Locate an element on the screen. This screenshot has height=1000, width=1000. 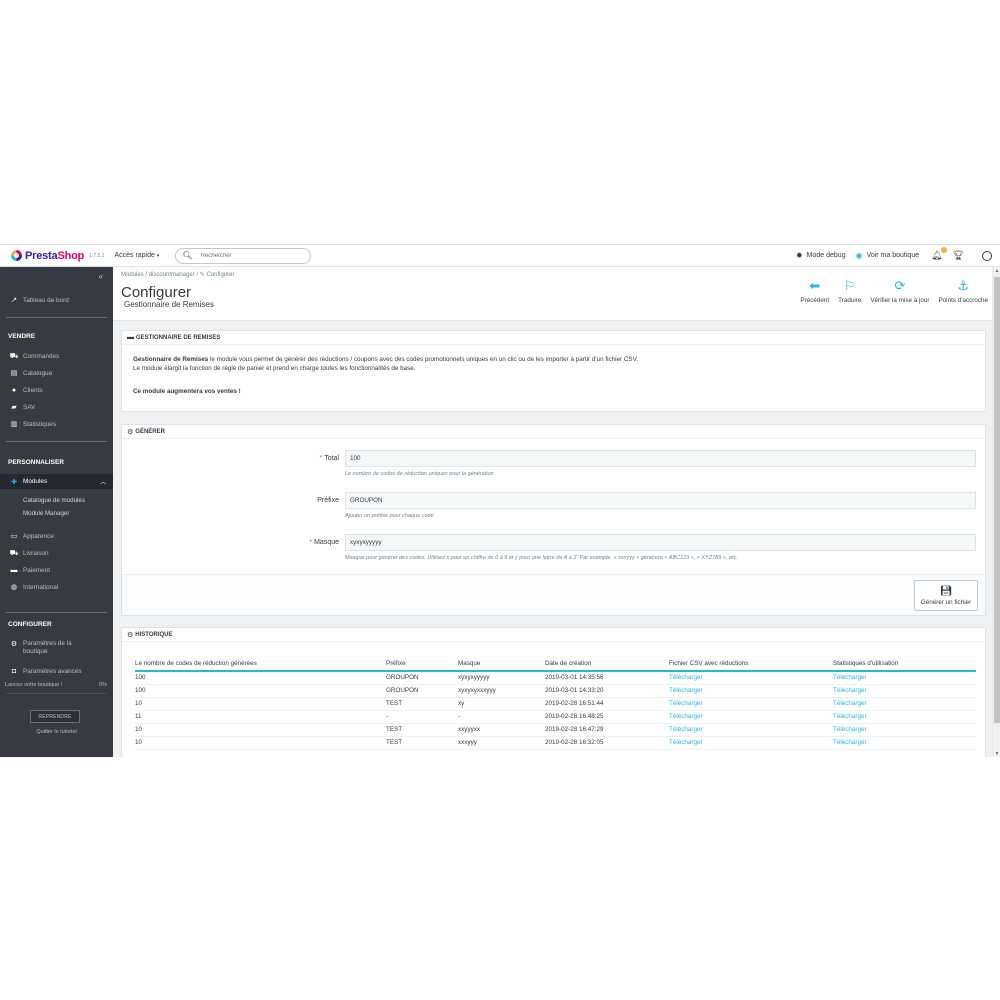
sidebar-item-customer-service: ▰ SAV is located at coordinates (56, 407).